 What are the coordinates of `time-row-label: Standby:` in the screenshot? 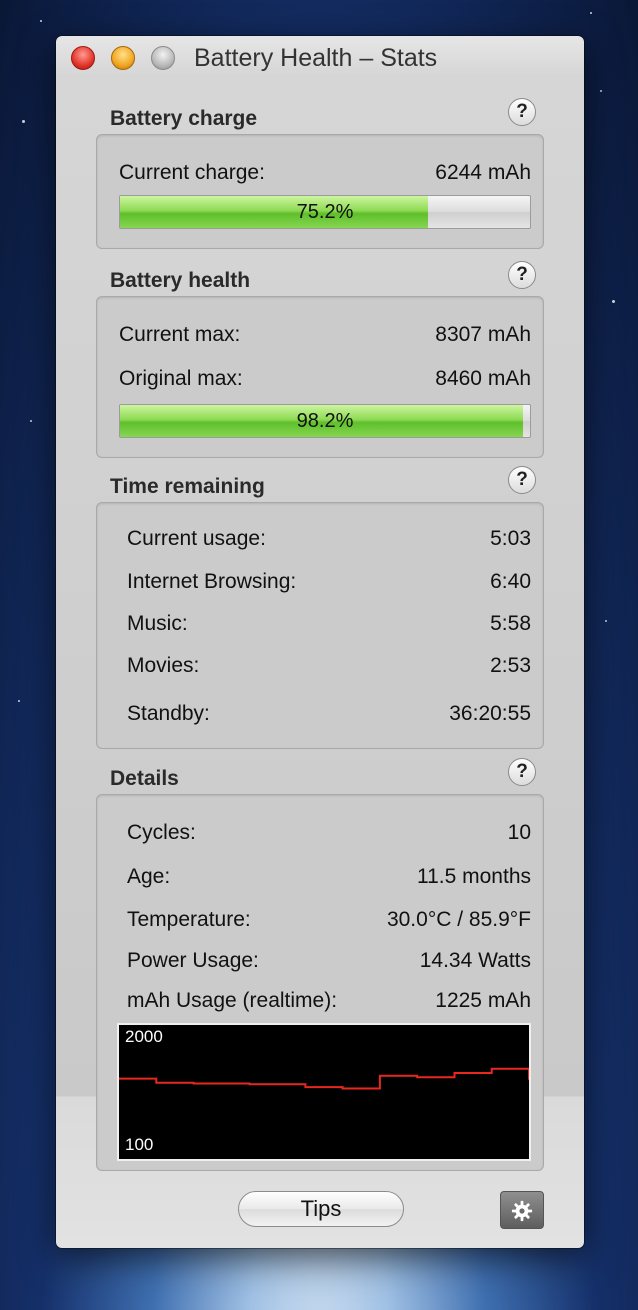 It's located at (168, 713).